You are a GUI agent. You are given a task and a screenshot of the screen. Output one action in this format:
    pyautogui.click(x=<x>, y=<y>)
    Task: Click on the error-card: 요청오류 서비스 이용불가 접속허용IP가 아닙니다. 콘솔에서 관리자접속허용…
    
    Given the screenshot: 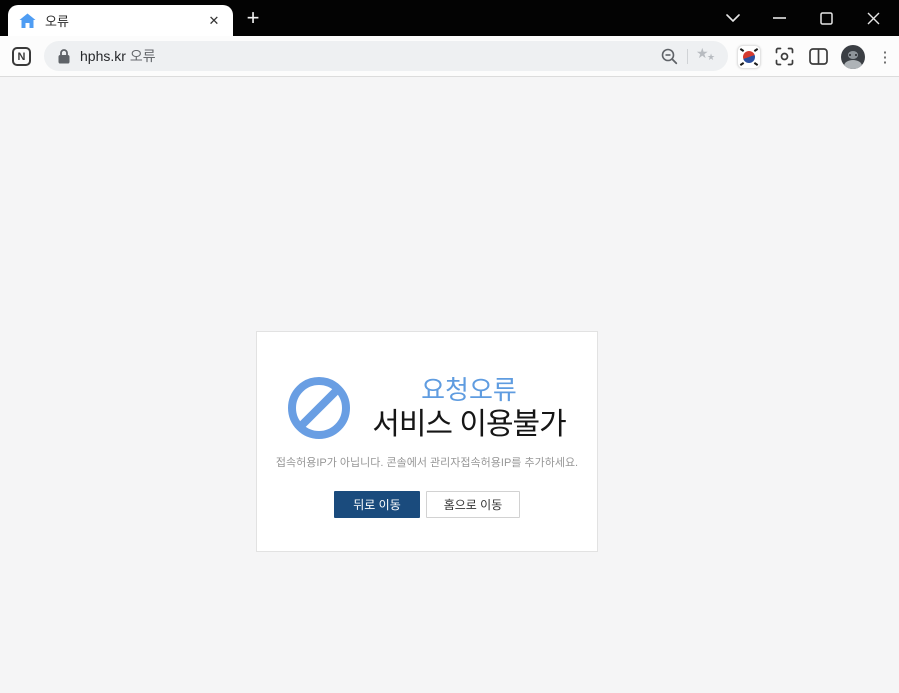 What is the action you would take?
    pyautogui.click(x=427, y=441)
    